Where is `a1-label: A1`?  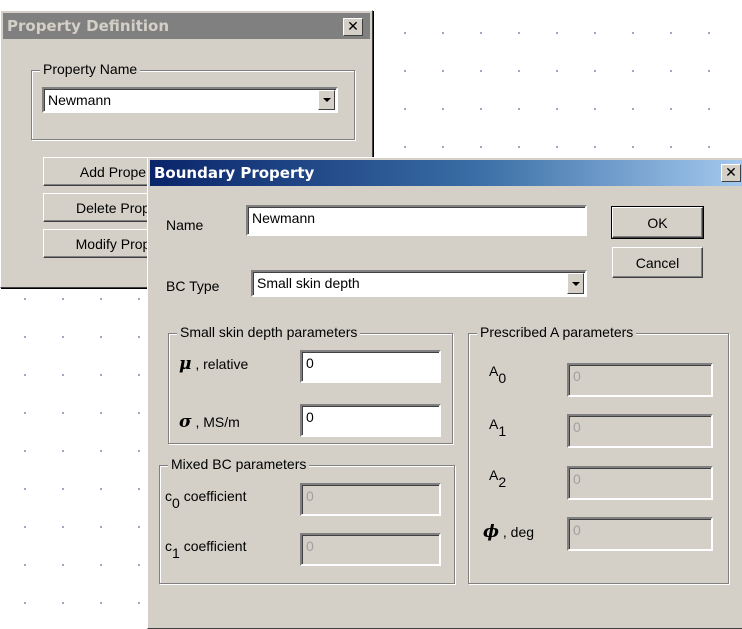 a1-label: A1 is located at coordinates (497, 427).